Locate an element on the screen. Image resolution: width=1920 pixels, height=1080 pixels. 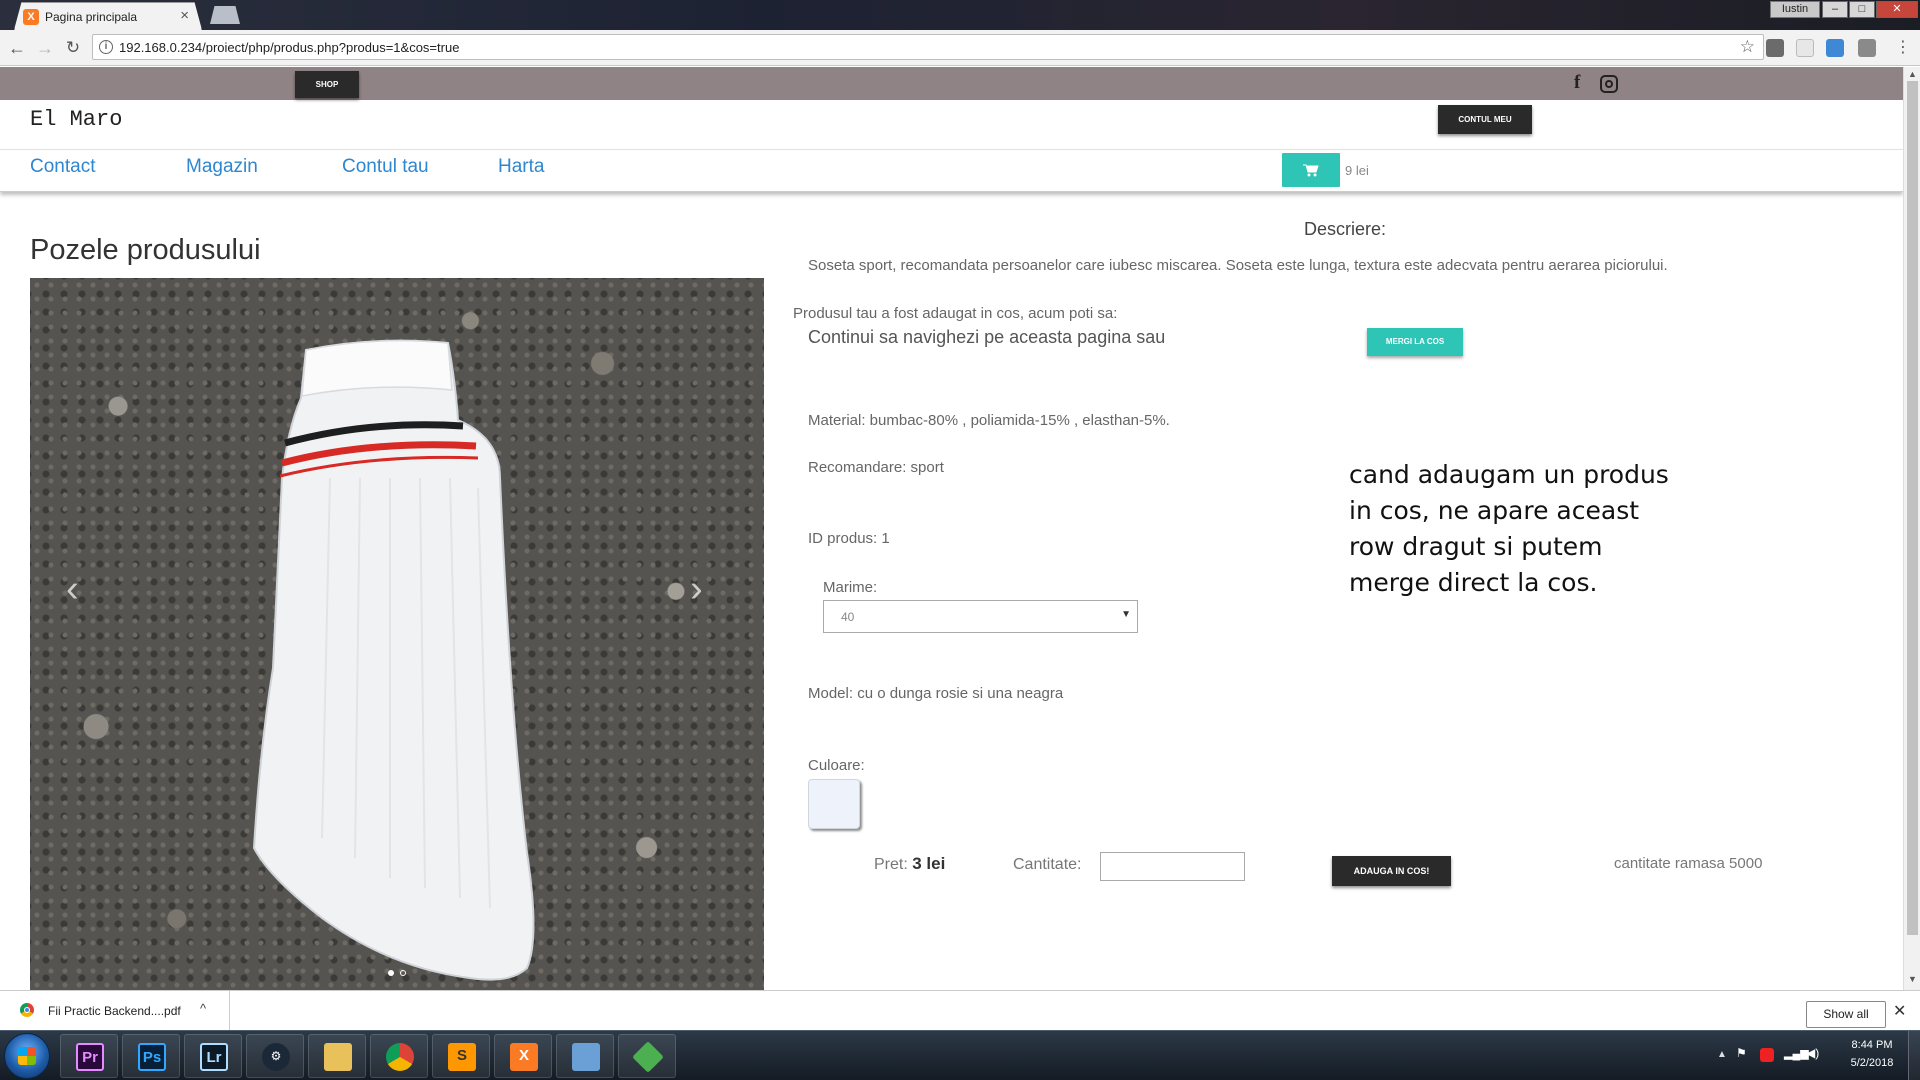
size-select: 40 ▼ is located at coordinates (980, 616).